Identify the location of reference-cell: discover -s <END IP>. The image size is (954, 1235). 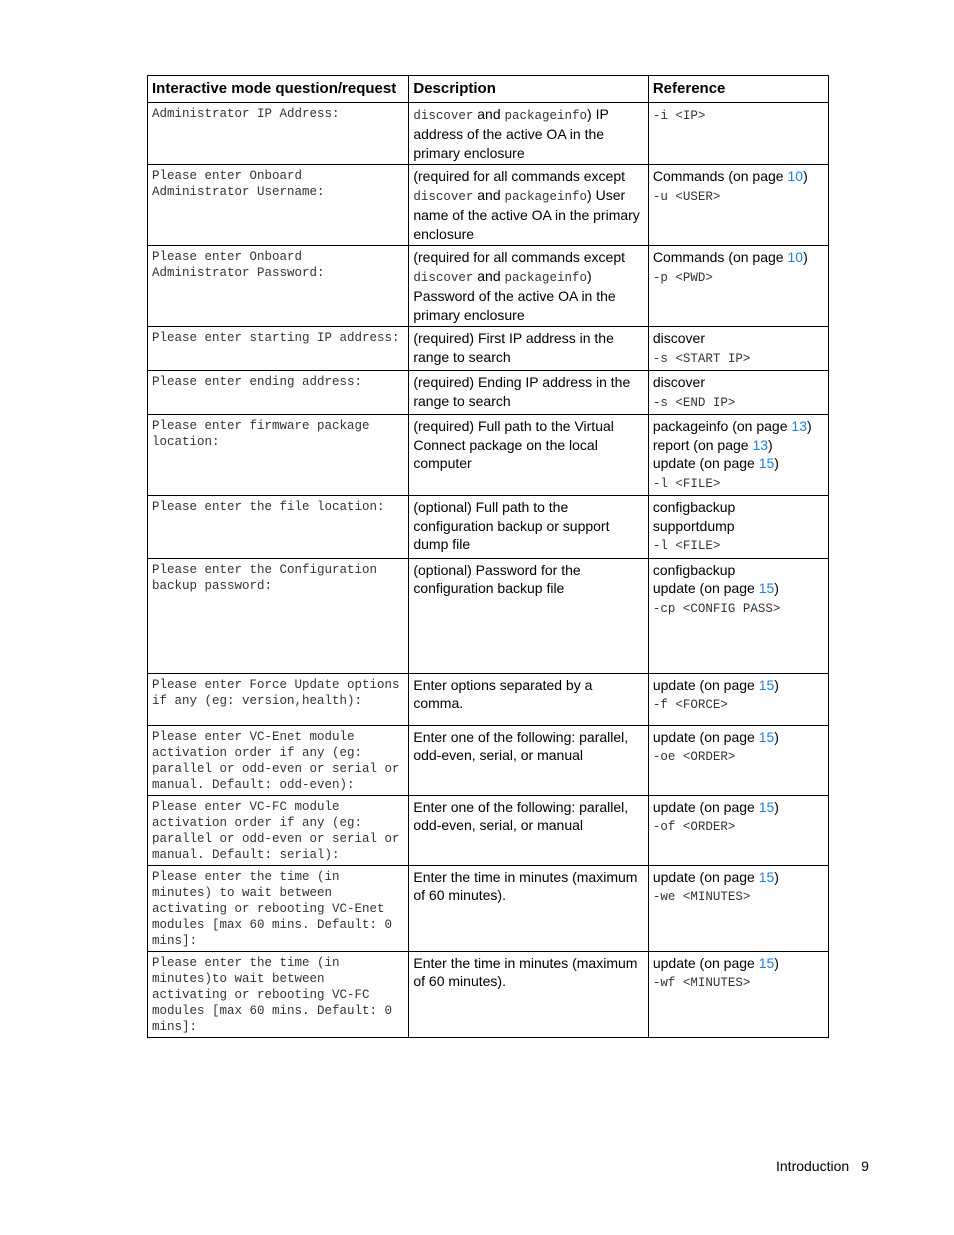
(738, 392).